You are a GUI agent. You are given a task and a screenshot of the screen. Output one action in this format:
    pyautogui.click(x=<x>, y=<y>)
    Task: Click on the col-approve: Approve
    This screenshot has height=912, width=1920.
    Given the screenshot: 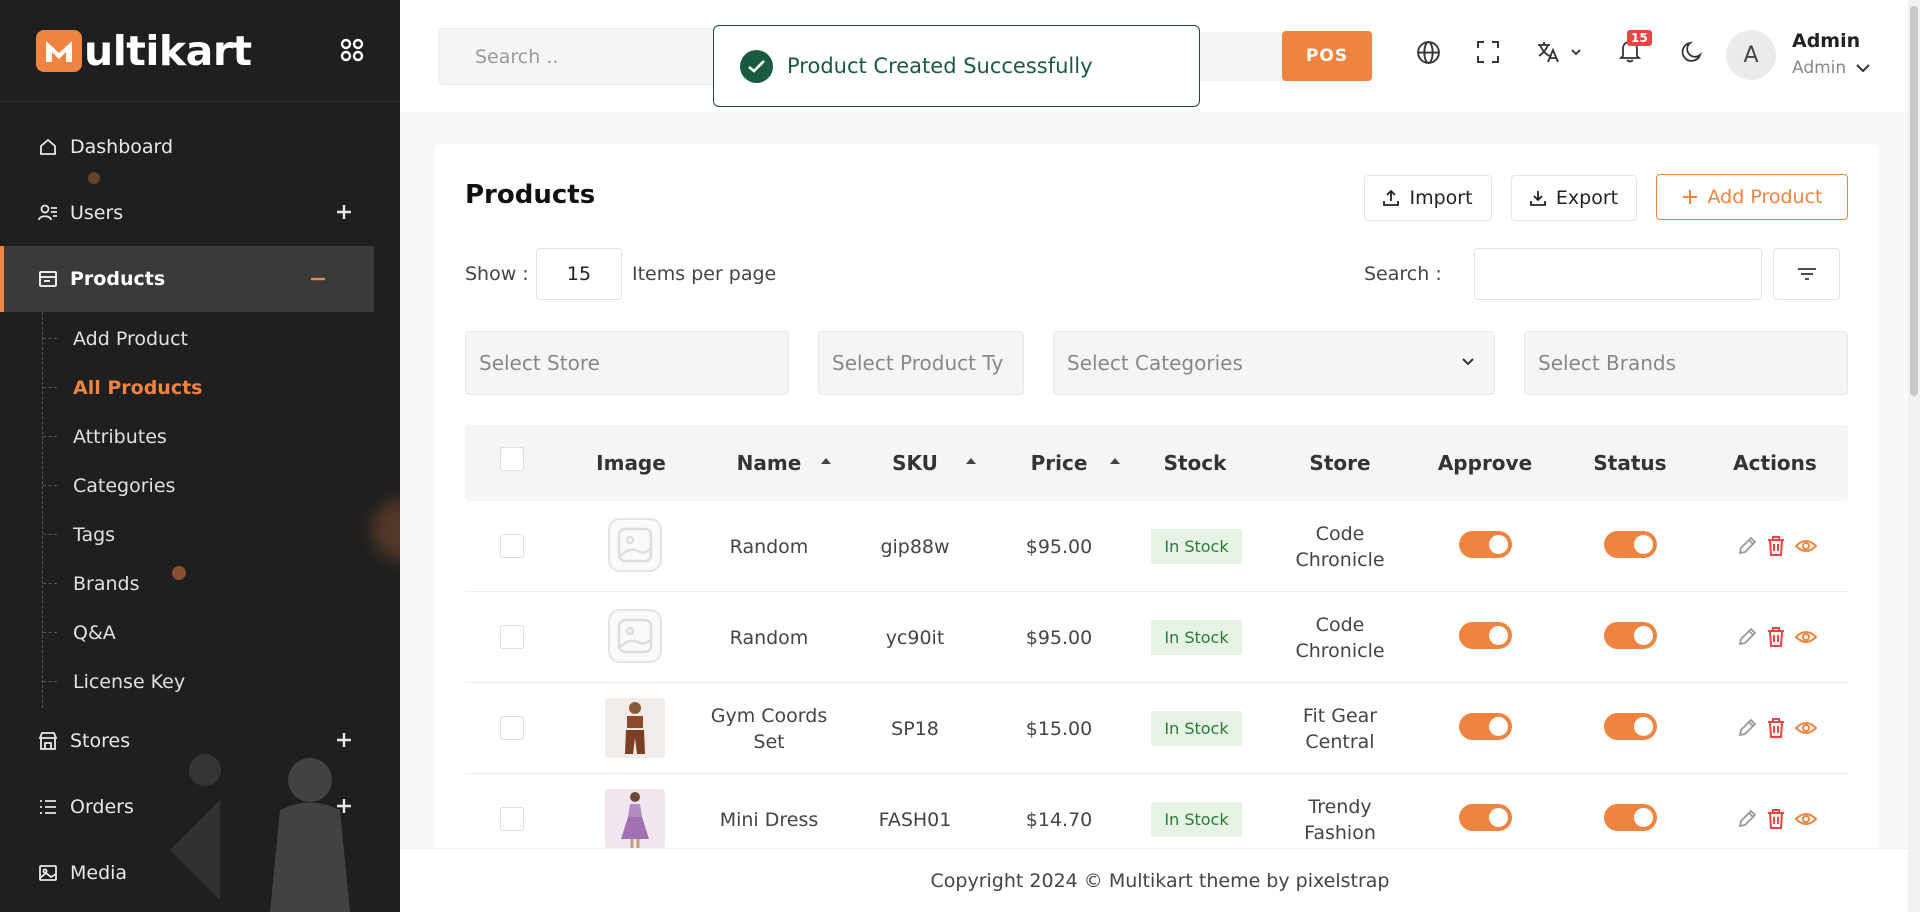 What is the action you would take?
    pyautogui.click(x=1485, y=463)
    